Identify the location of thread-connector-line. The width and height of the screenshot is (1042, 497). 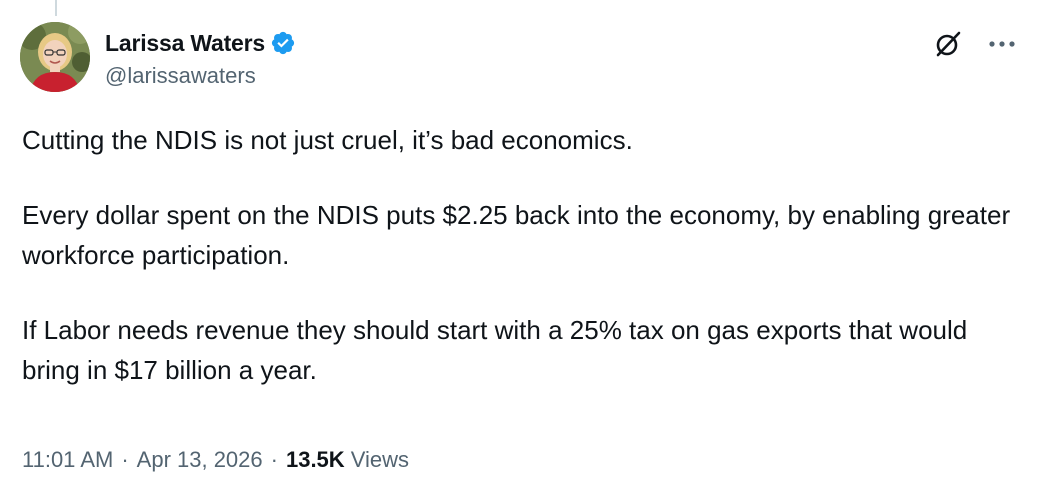
(56, 8).